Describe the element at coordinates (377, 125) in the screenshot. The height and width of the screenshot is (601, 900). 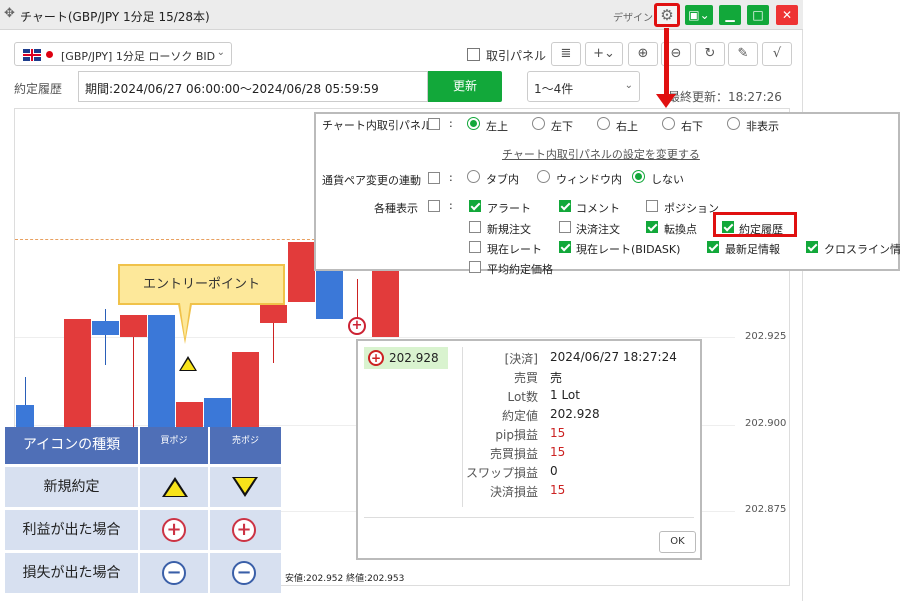
I see `panel-position-label: チャート内取引パネル` at that location.